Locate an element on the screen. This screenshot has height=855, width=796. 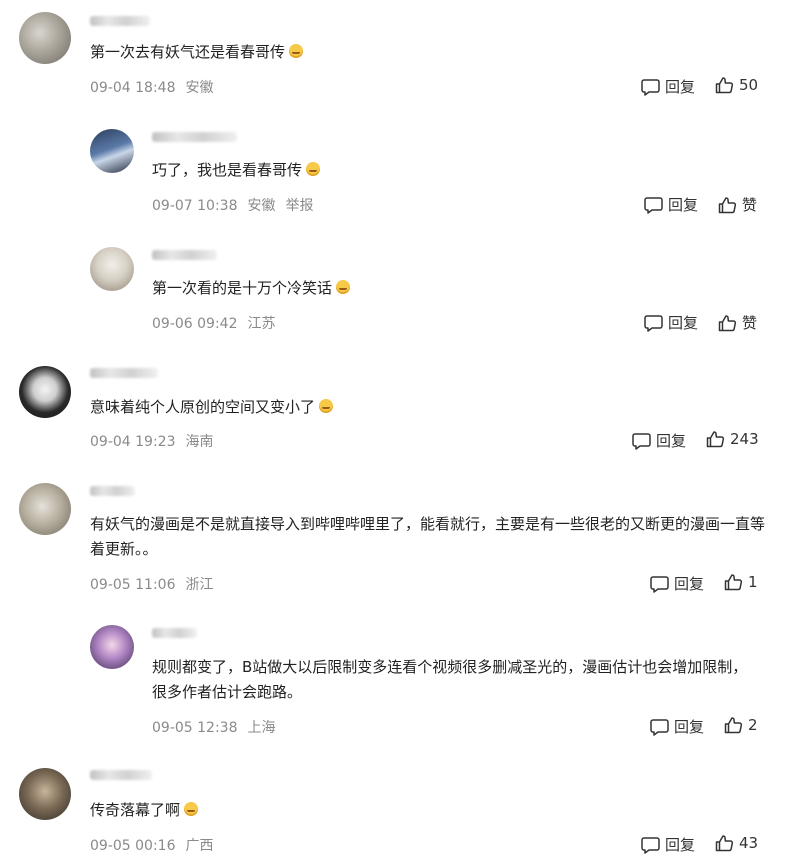
comment-meta: 09-05 12:38 上海 is located at coordinates (218, 727).